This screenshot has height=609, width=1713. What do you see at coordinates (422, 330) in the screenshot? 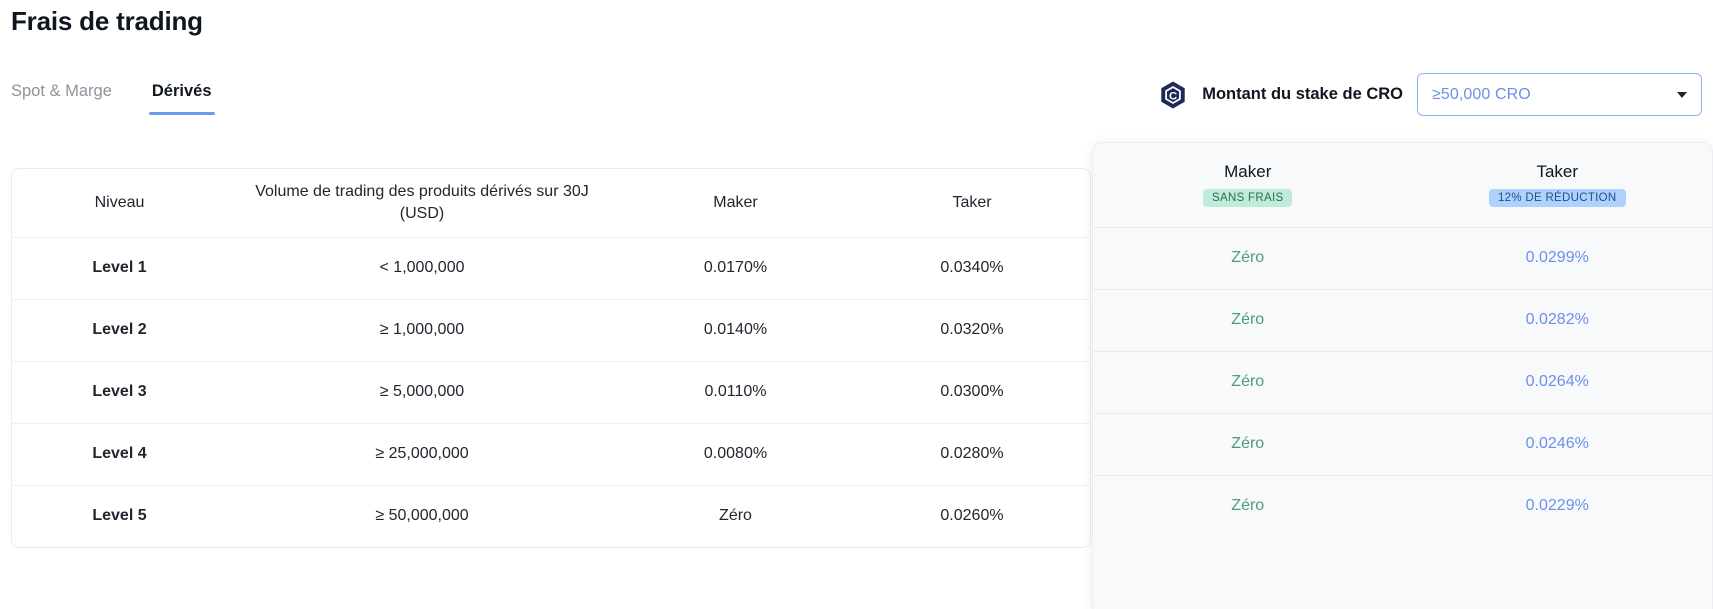
I see `cell-volume: ≥ 1,000,000` at bounding box center [422, 330].